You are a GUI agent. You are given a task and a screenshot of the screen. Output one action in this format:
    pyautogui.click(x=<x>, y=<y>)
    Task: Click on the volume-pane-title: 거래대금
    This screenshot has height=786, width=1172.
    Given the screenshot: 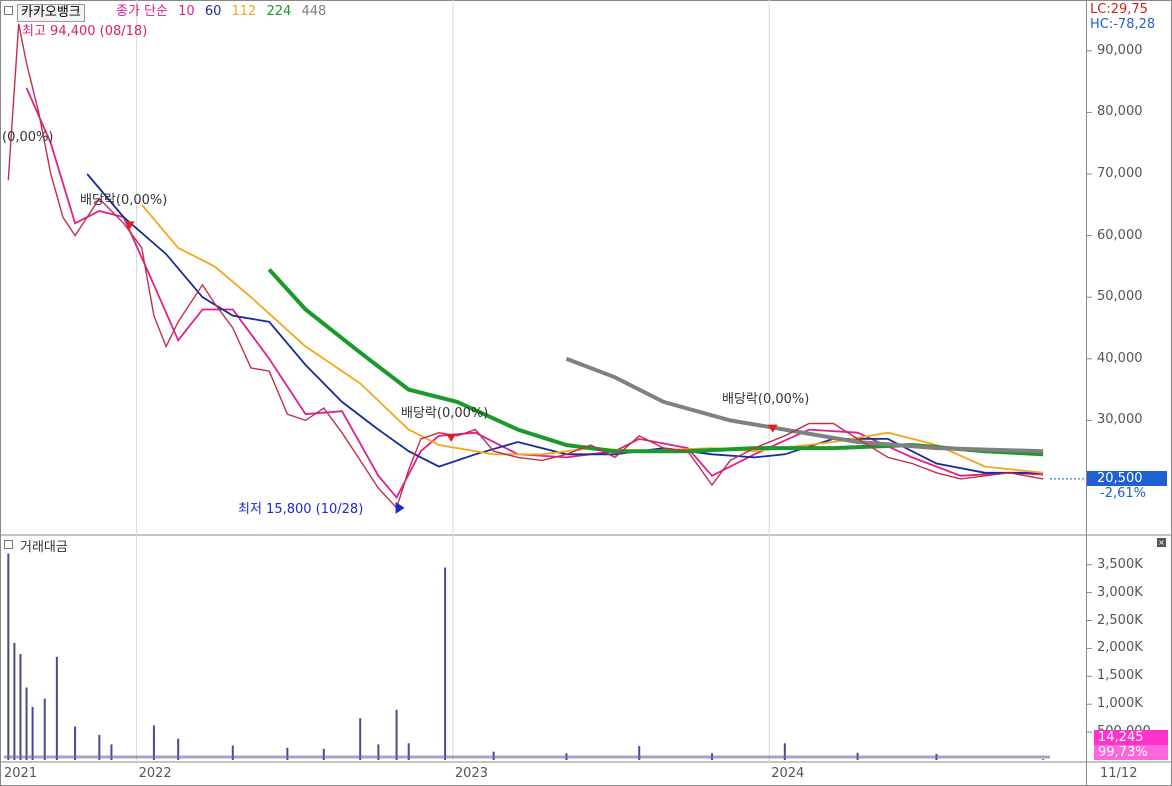 What is the action you would take?
    pyautogui.click(x=44, y=547)
    